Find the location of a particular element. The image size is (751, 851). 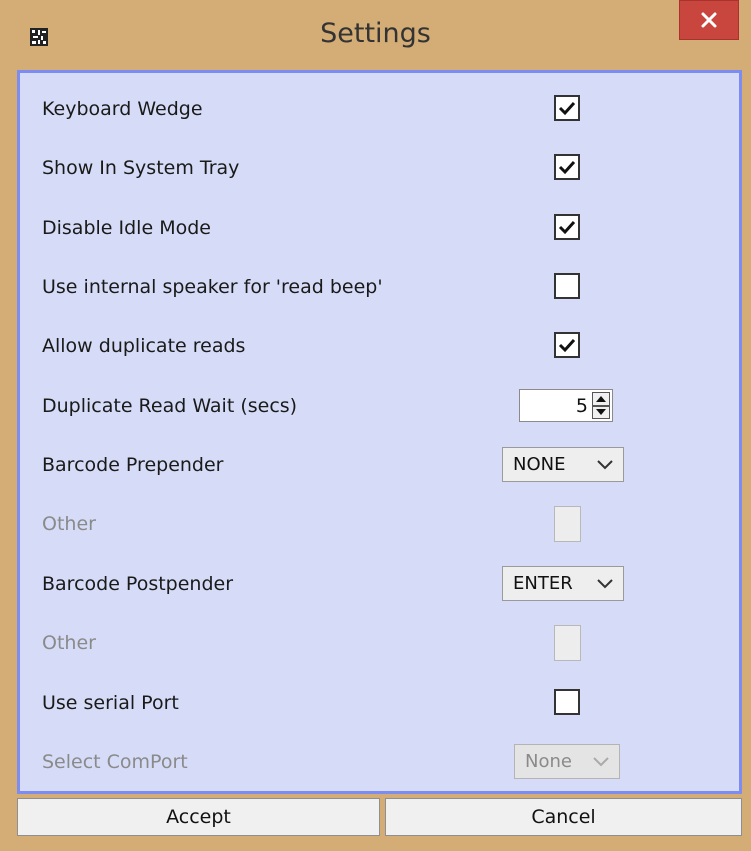

row-internal-speaker: Use internal speaker for 'read beep' is located at coordinates (379, 287).